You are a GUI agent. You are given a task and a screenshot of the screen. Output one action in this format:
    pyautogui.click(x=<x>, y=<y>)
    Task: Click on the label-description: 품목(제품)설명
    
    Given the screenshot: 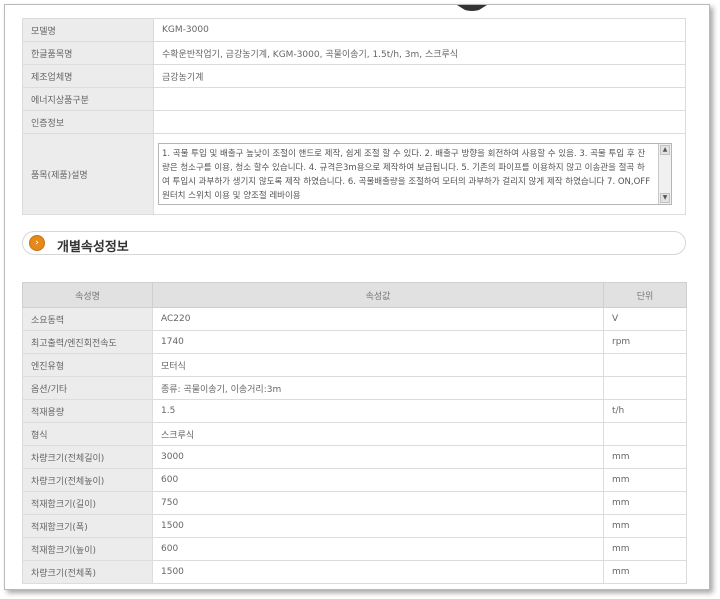 What is the action you would take?
    pyautogui.click(x=88, y=174)
    